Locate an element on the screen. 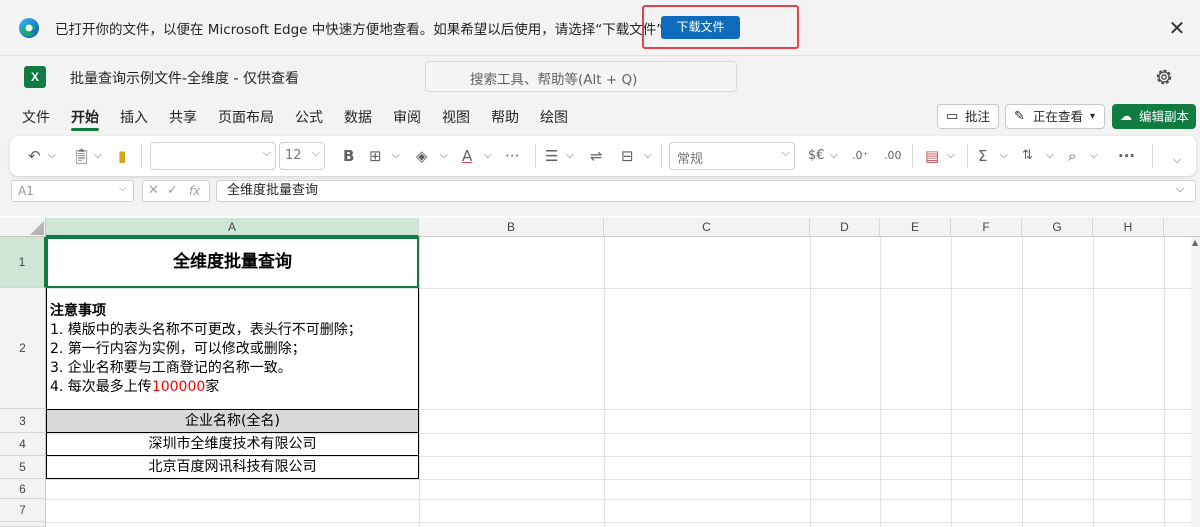 The width and height of the screenshot is (1200, 527). search-placeholder: 搜索工具、帮助等(Alt + Q) is located at coordinates (554, 80).